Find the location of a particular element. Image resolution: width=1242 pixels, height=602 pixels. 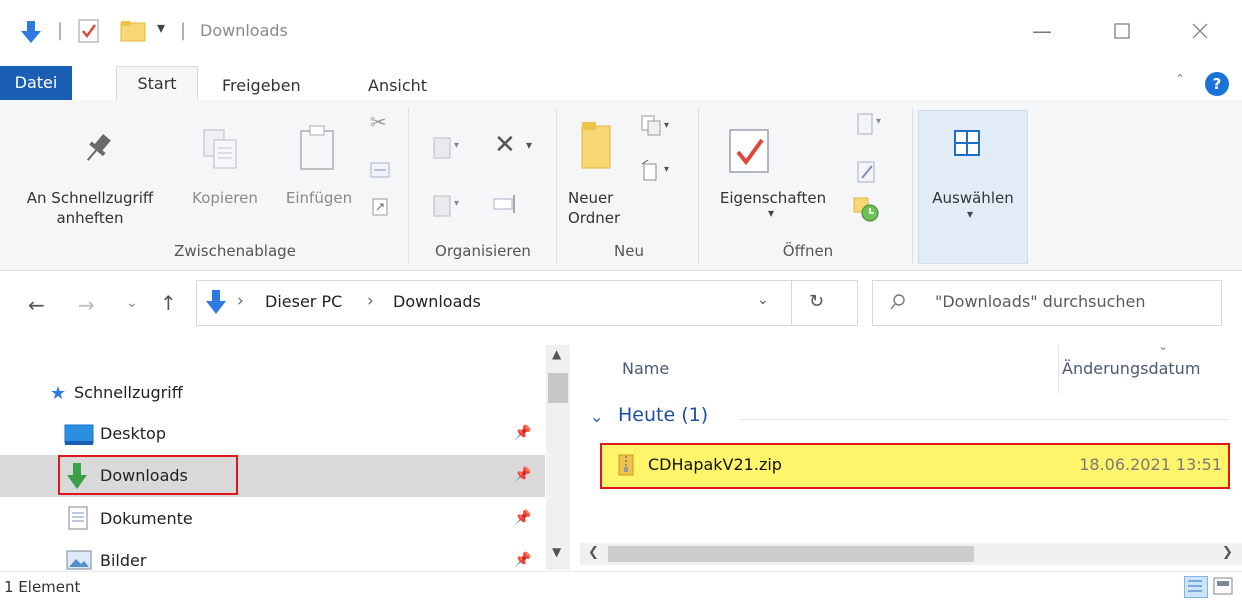

search-icon is located at coordinates (898, 304).